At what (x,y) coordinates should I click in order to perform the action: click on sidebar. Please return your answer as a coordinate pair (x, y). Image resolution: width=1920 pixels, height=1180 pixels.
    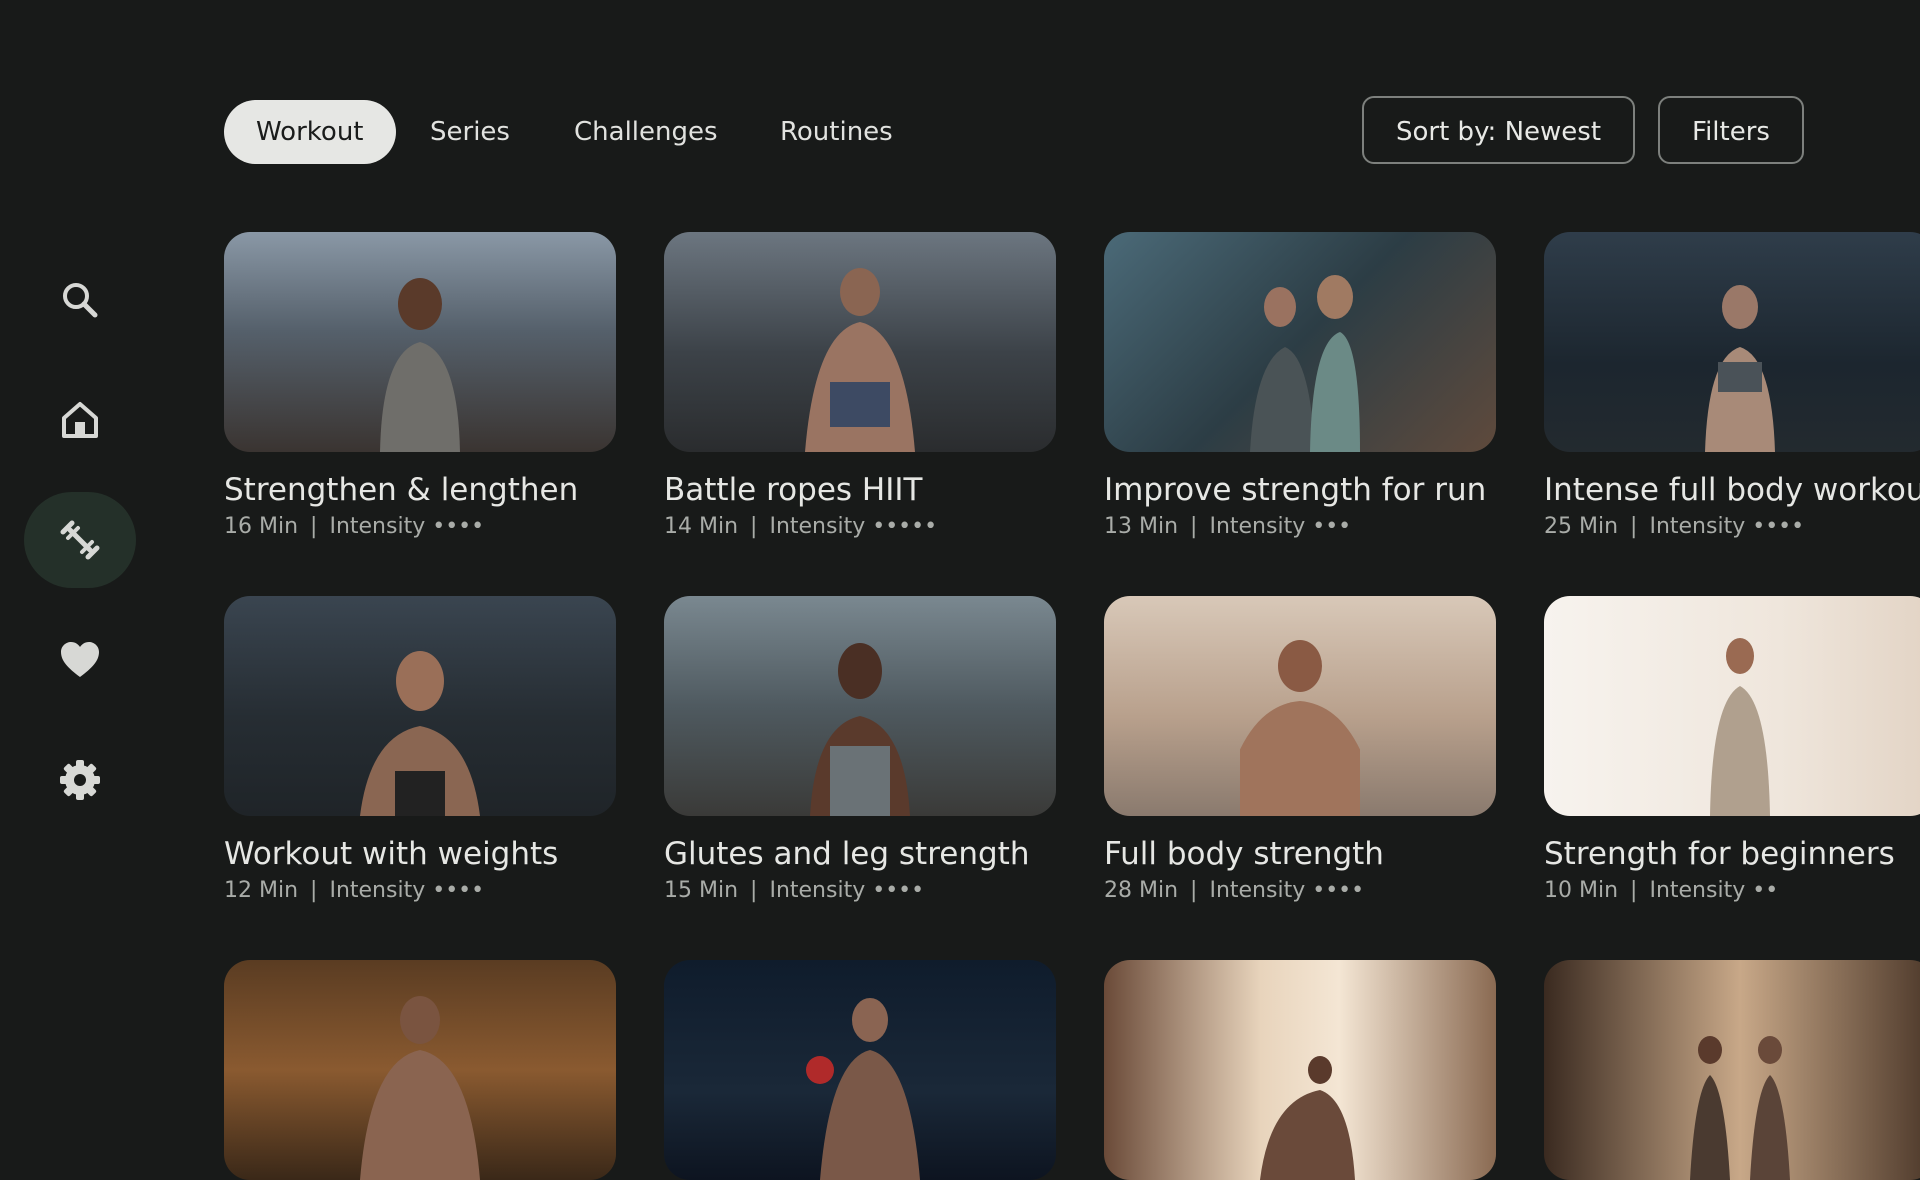
    Looking at the image, I should click on (80, 540).